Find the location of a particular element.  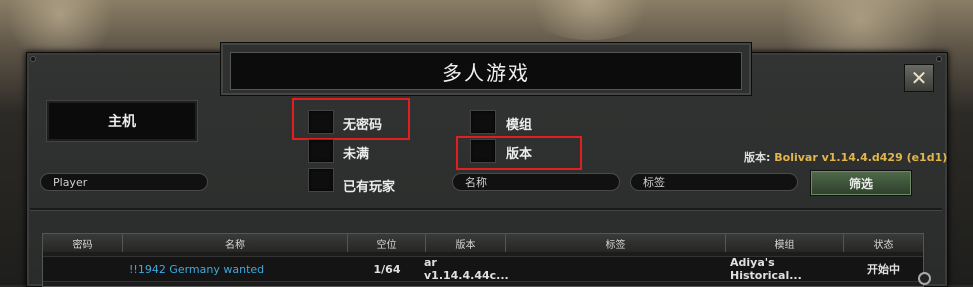

game-version: 版本: Bolivar v1.14.4.d429 (e1d1) is located at coordinates (845, 157).